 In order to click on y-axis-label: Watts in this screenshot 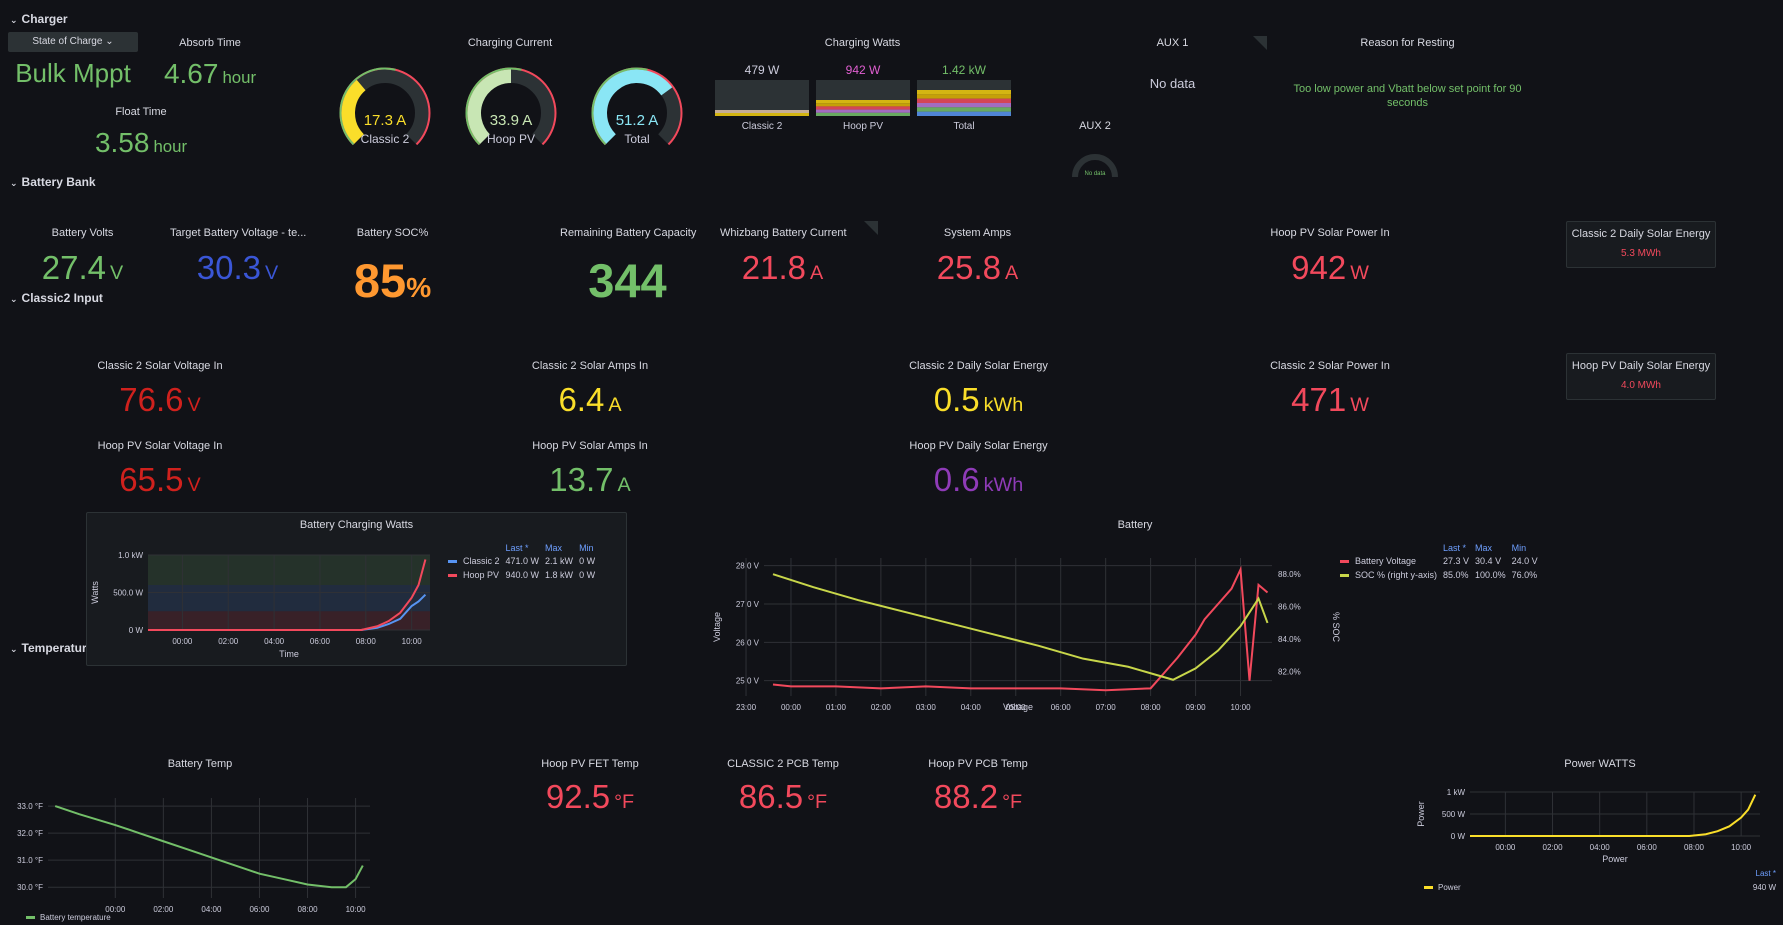, I will do `click(95, 592)`.